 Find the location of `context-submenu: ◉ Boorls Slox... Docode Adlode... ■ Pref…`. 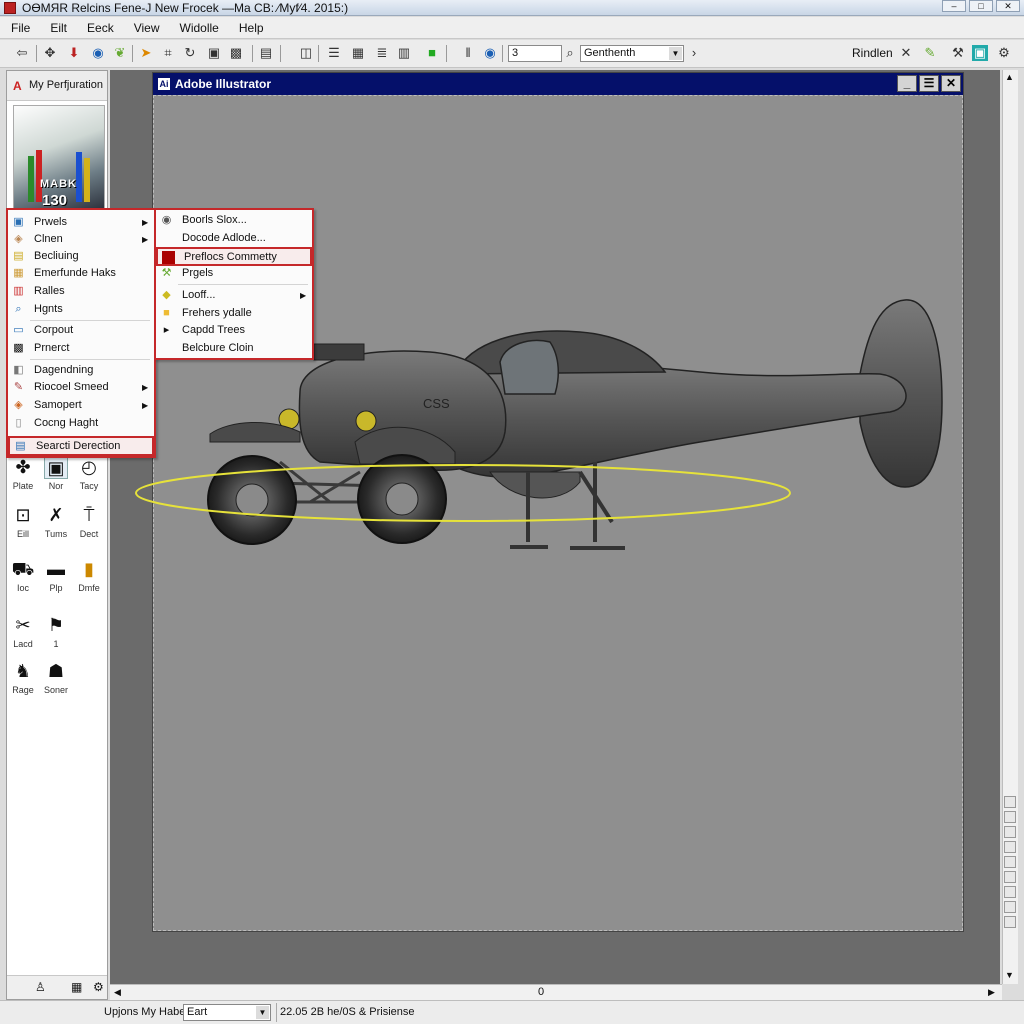

context-submenu: ◉ Boorls Slox... Docode Adlode... ■ Pref… is located at coordinates (234, 284).